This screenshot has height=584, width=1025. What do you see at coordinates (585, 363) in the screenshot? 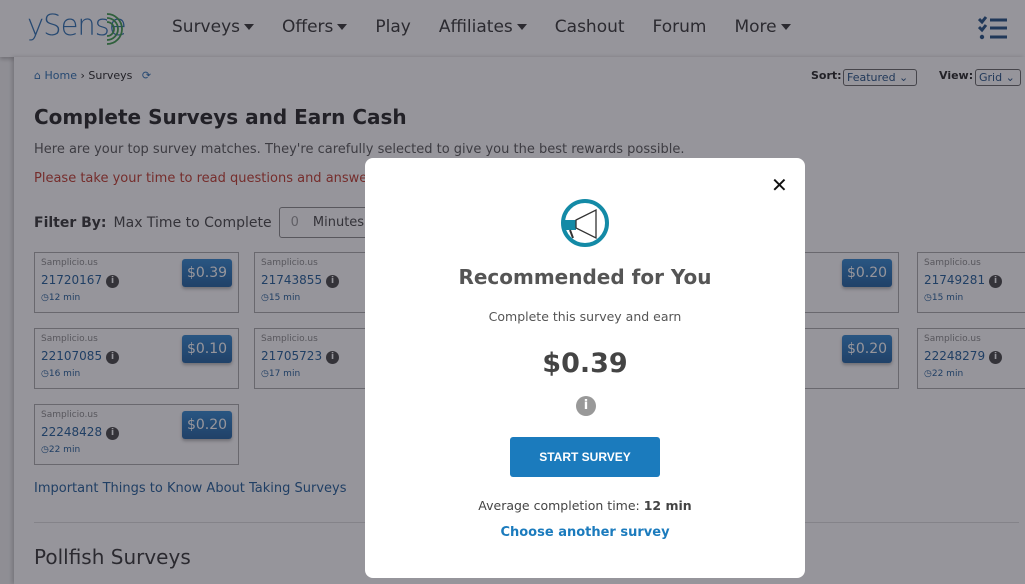
I see `modal-price: $0.39` at bounding box center [585, 363].